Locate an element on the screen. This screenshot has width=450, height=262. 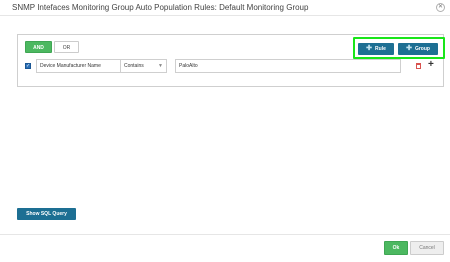
field-select: Device Manufacturer Name is located at coordinates (81, 66).